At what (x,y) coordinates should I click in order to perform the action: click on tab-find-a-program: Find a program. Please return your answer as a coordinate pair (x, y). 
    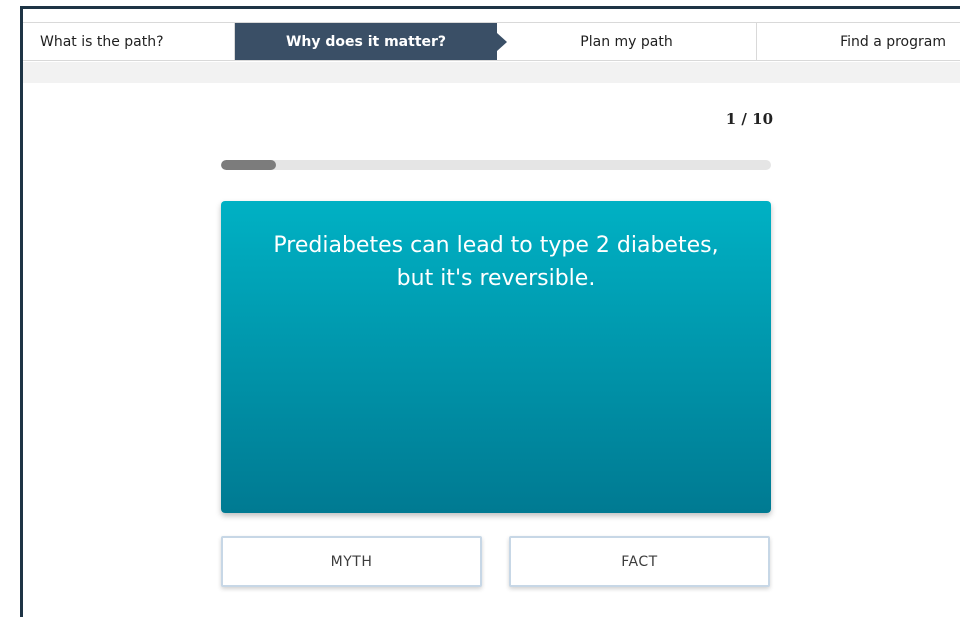
    Looking at the image, I should click on (858, 41).